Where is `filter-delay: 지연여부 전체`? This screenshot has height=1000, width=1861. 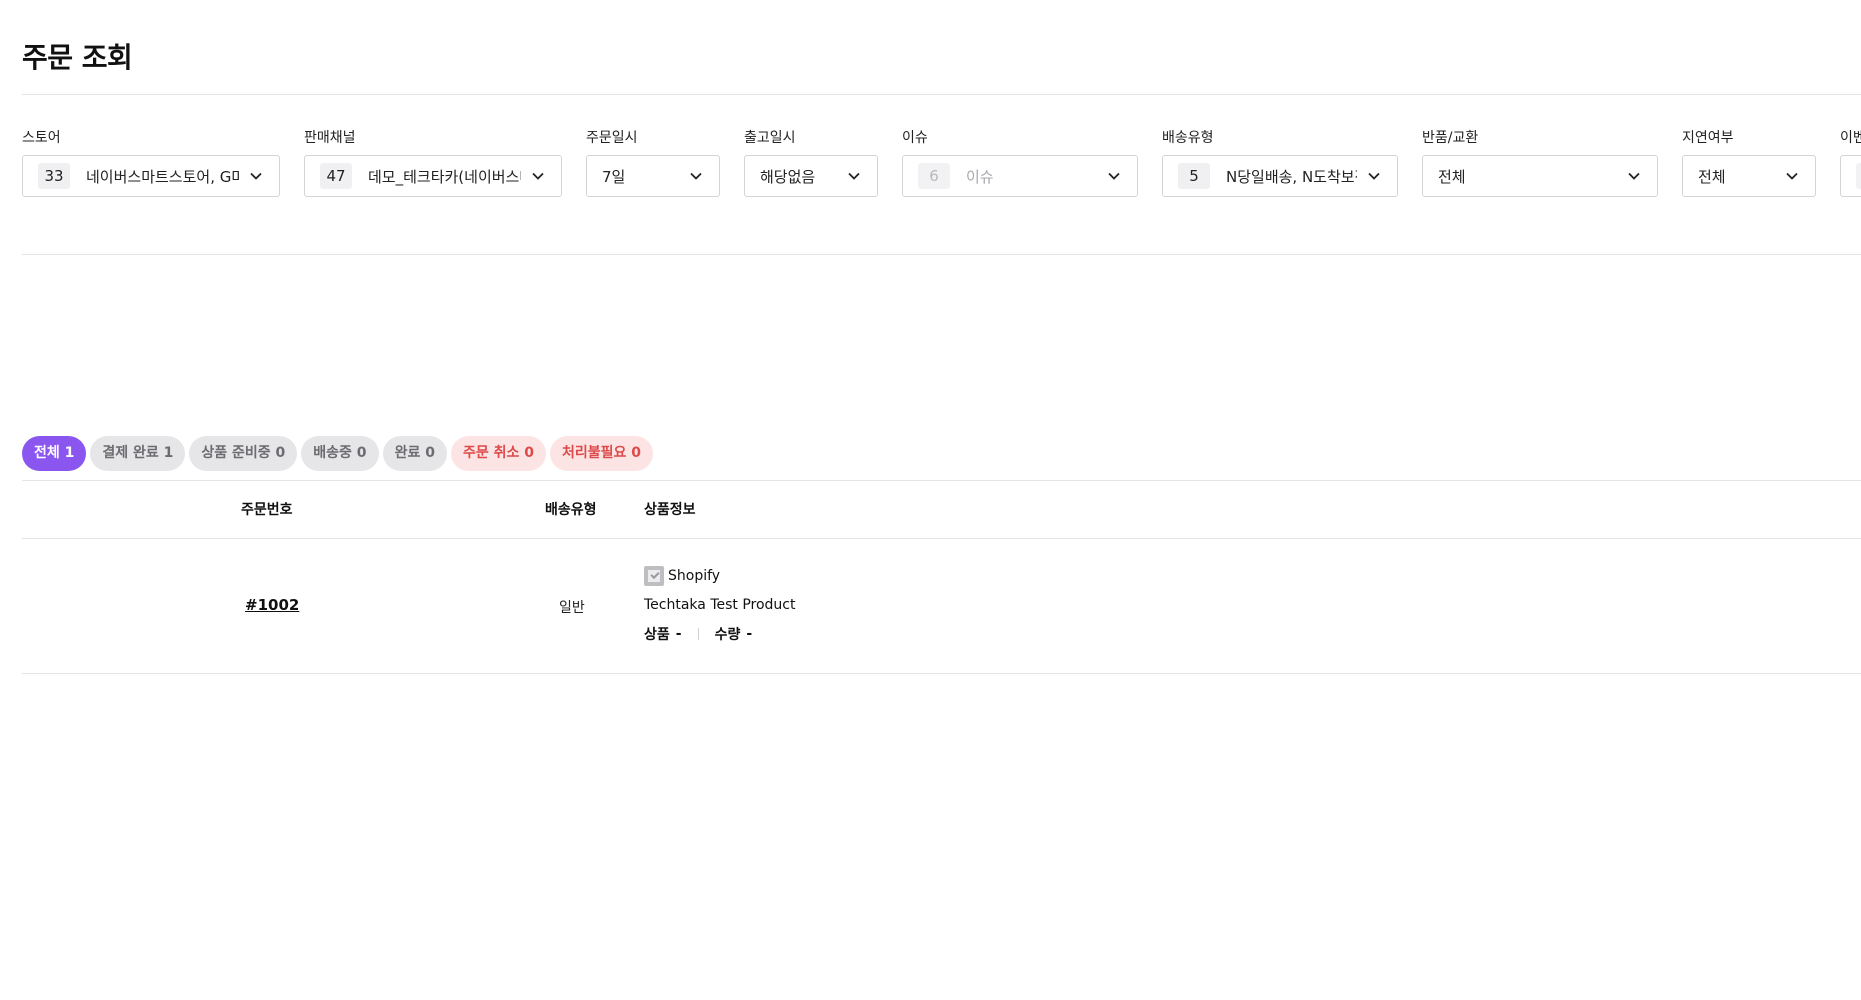 filter-delay: 지연여부 전체 is located at coordinates (1749, 162).